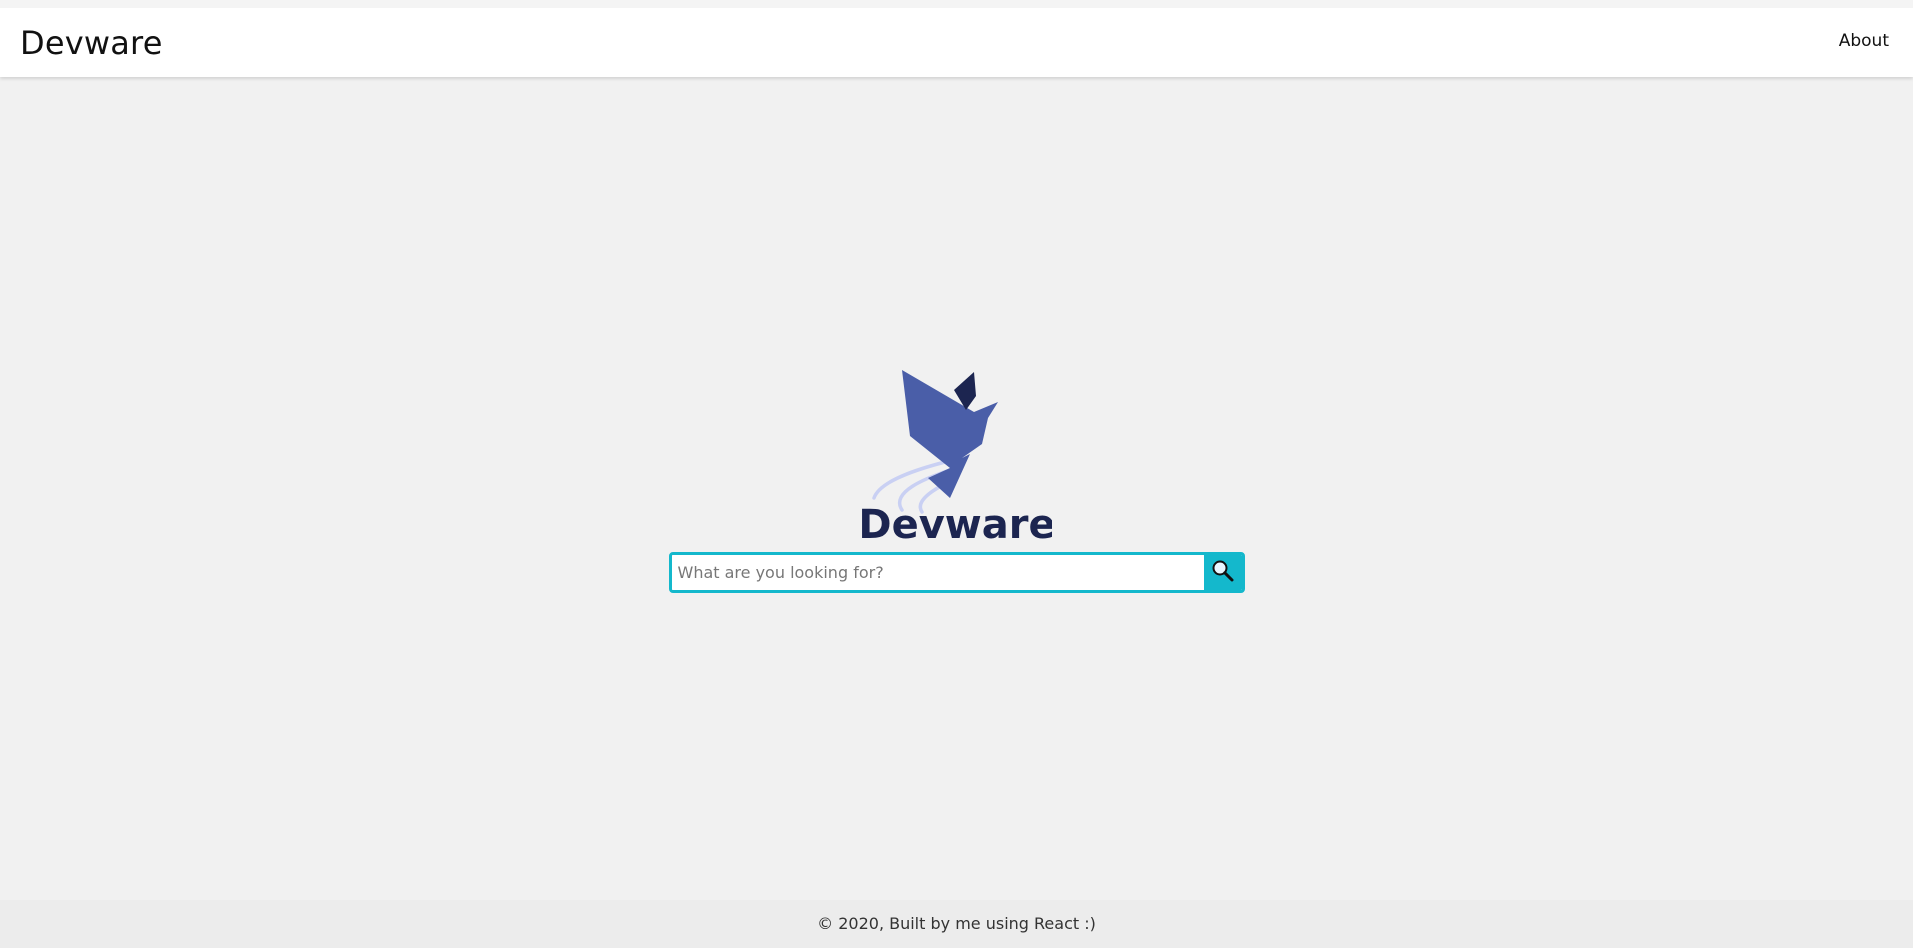 This screenshot has height=948, width=1913. I want to click on top-navbar: Devware About, so click(956, 38).